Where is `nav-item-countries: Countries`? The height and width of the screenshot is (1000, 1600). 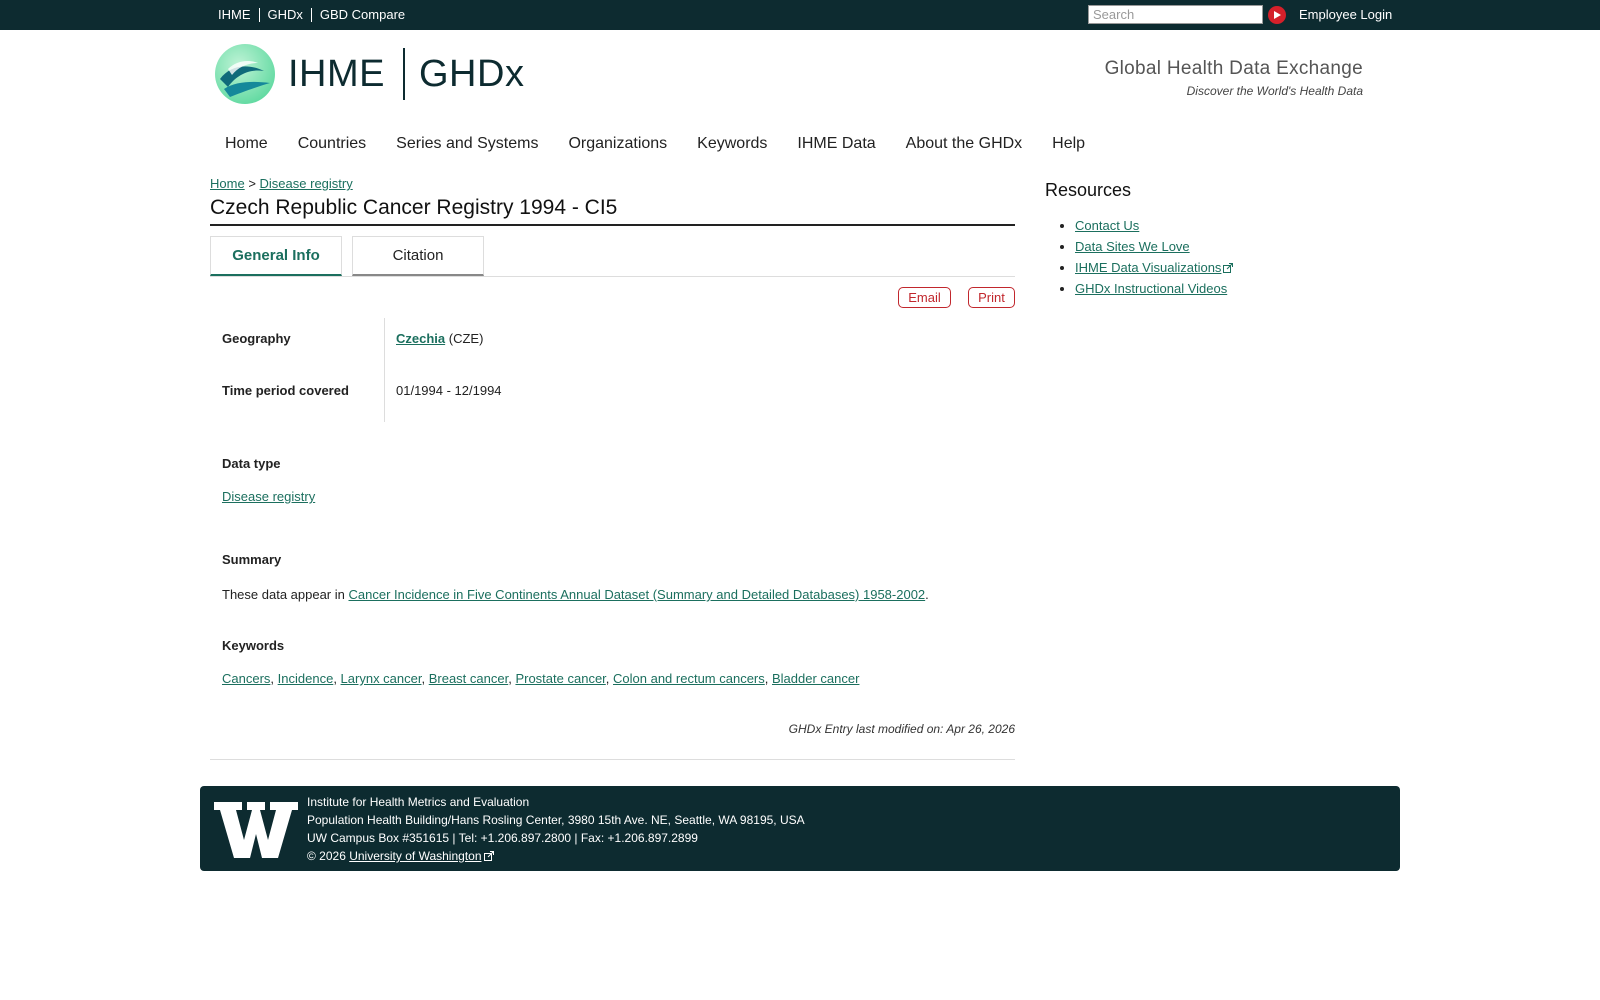
nav-item-countries: Countries is located at coordinates (332, 144).